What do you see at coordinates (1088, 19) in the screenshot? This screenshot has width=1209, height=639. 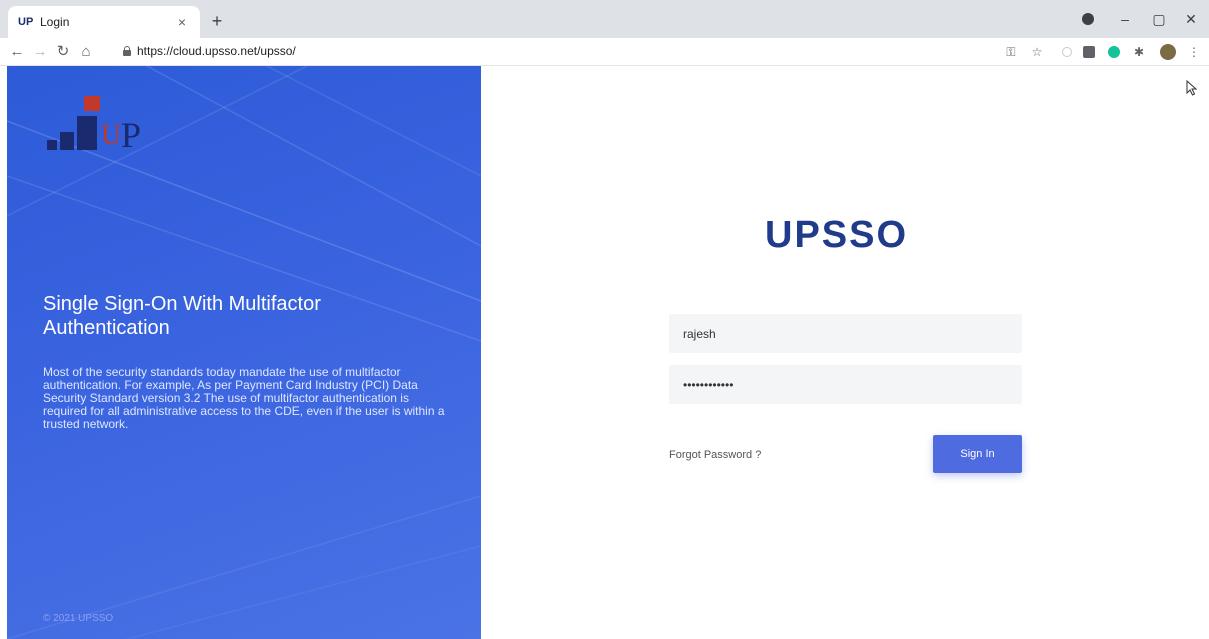 I see `profile-icon` at bounding box center [1088, 19].